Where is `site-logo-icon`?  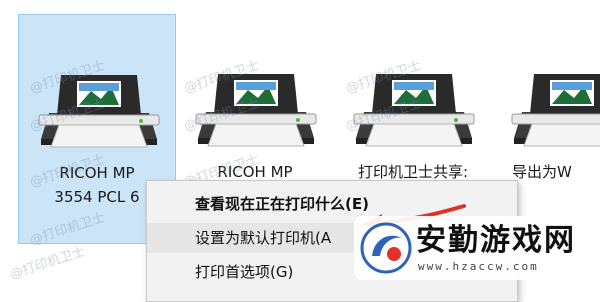 site-logo-icon is located at coordinates (386, 248).